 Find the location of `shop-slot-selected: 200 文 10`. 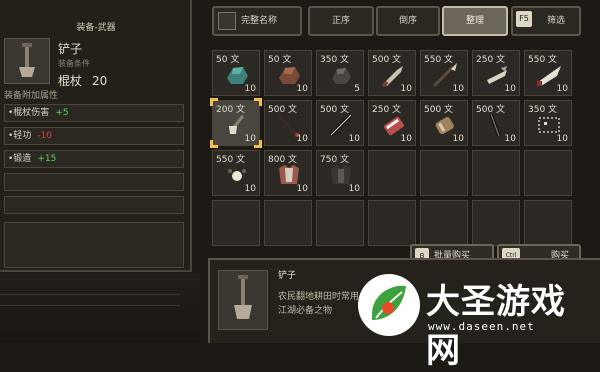

shop-slot-selected: 200 文 10 is located at coordinates (236, 123).